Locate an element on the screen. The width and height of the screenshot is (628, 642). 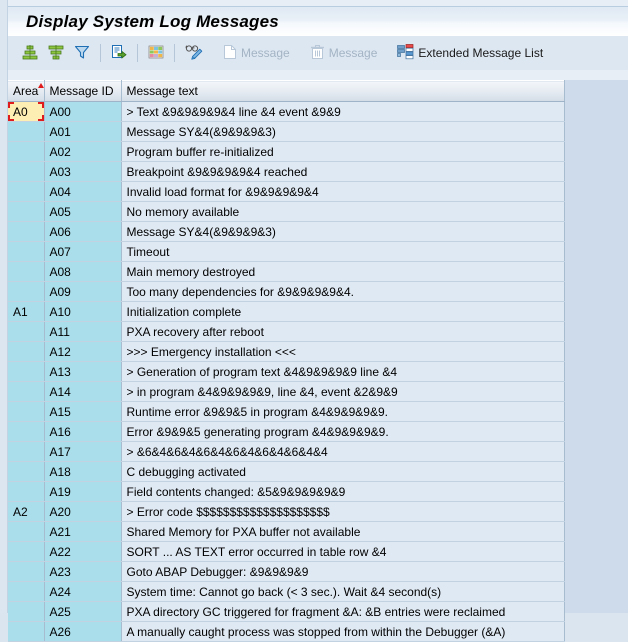
sort-descending-button is located at coordinates (56, 53).